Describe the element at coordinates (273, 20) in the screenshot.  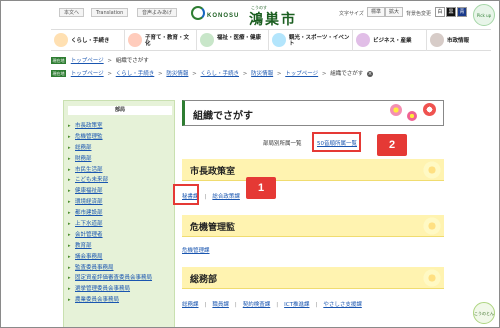
I see `logo-japanese: 鴻巣市` at that location.